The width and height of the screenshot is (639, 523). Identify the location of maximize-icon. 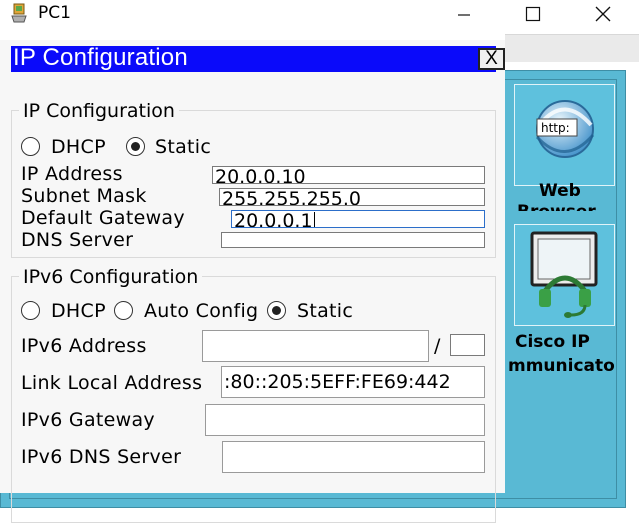
(533, 14).